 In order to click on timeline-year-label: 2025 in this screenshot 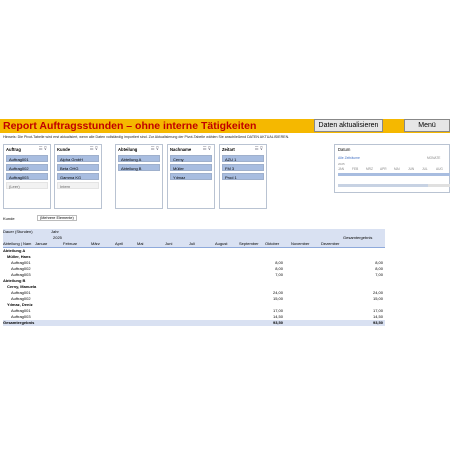, I will do `click(341, 164)`.